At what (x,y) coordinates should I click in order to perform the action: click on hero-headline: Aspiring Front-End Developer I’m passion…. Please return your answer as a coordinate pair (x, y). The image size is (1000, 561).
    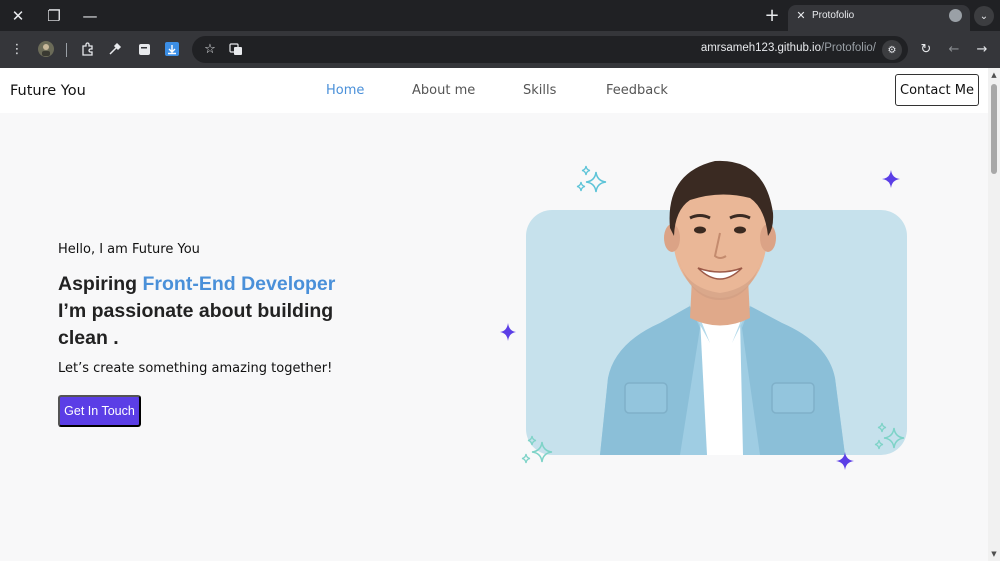
    Looking at the image, I should click on (208, 311).